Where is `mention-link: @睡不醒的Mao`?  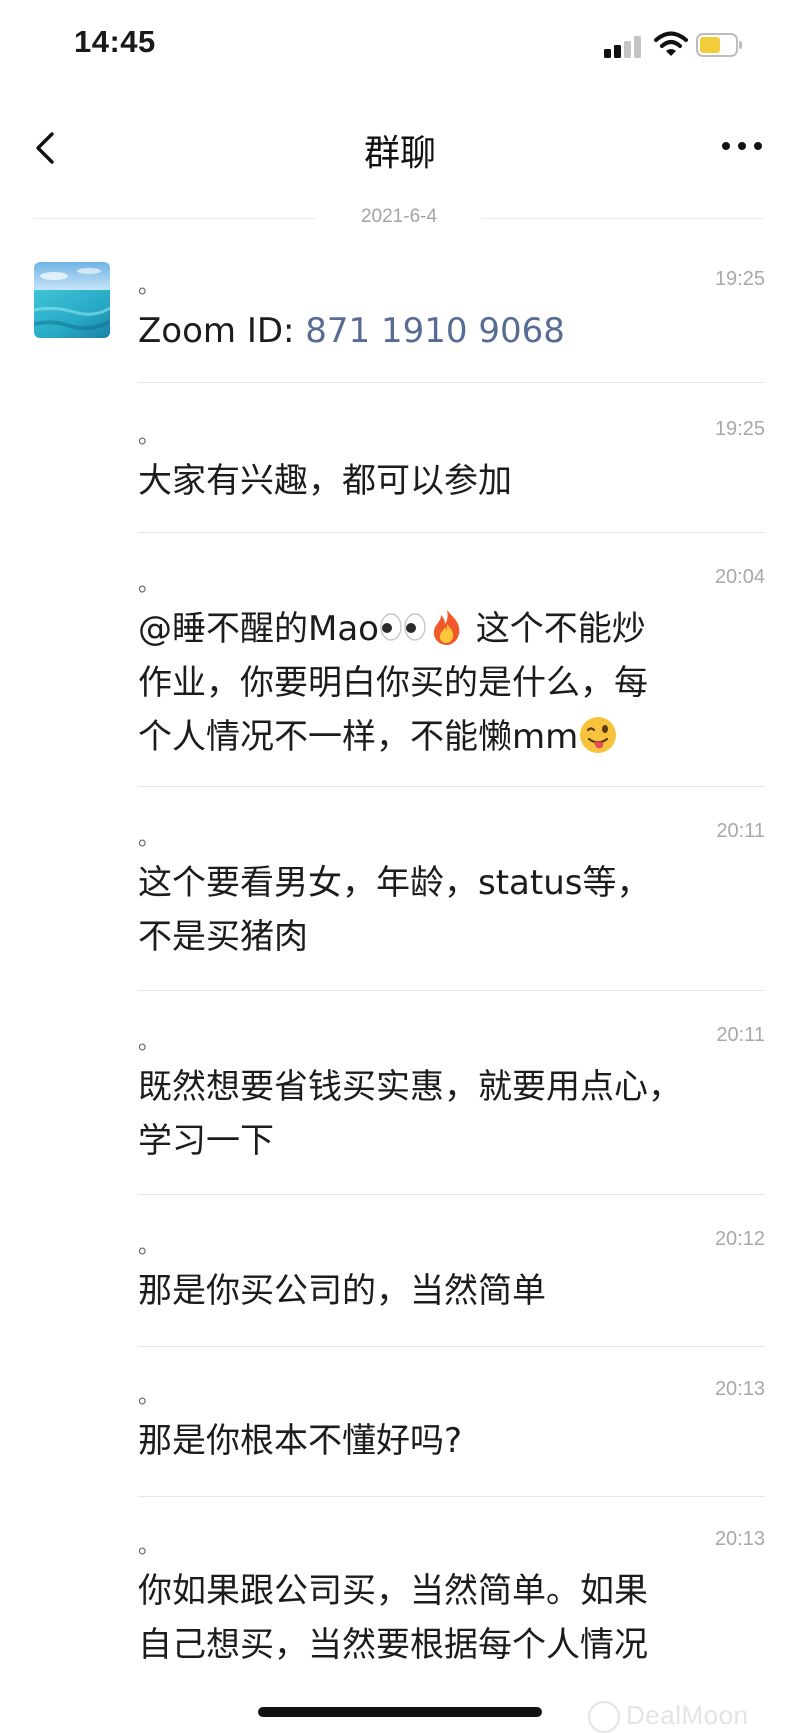 mention-link: @睡不醒的Mao is located at coordinates (258, 629).